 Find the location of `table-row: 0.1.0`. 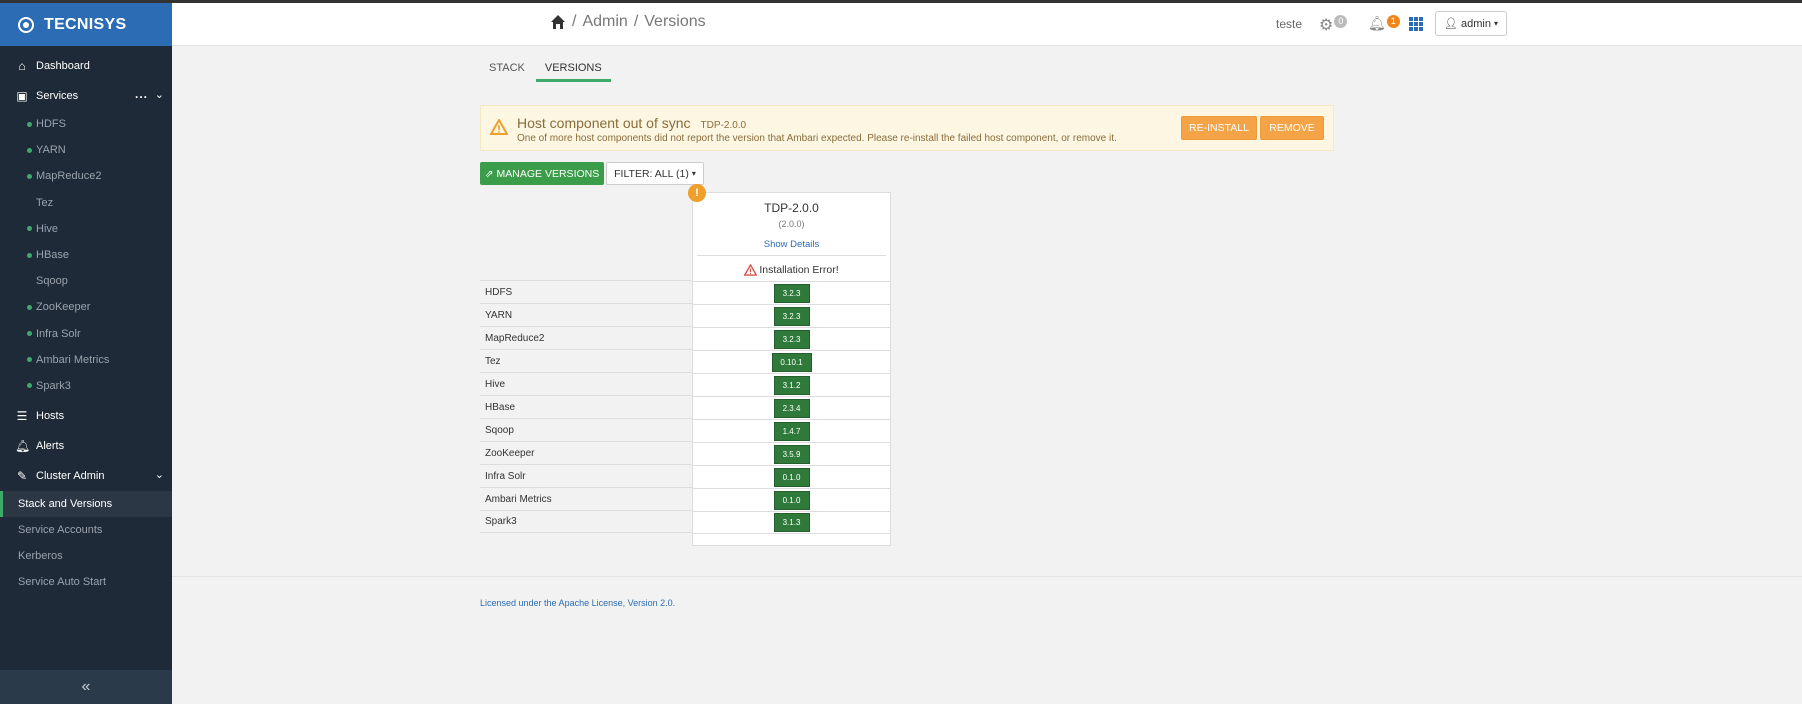

table-row: 0.1.0 is located at coordinates (791, 476).